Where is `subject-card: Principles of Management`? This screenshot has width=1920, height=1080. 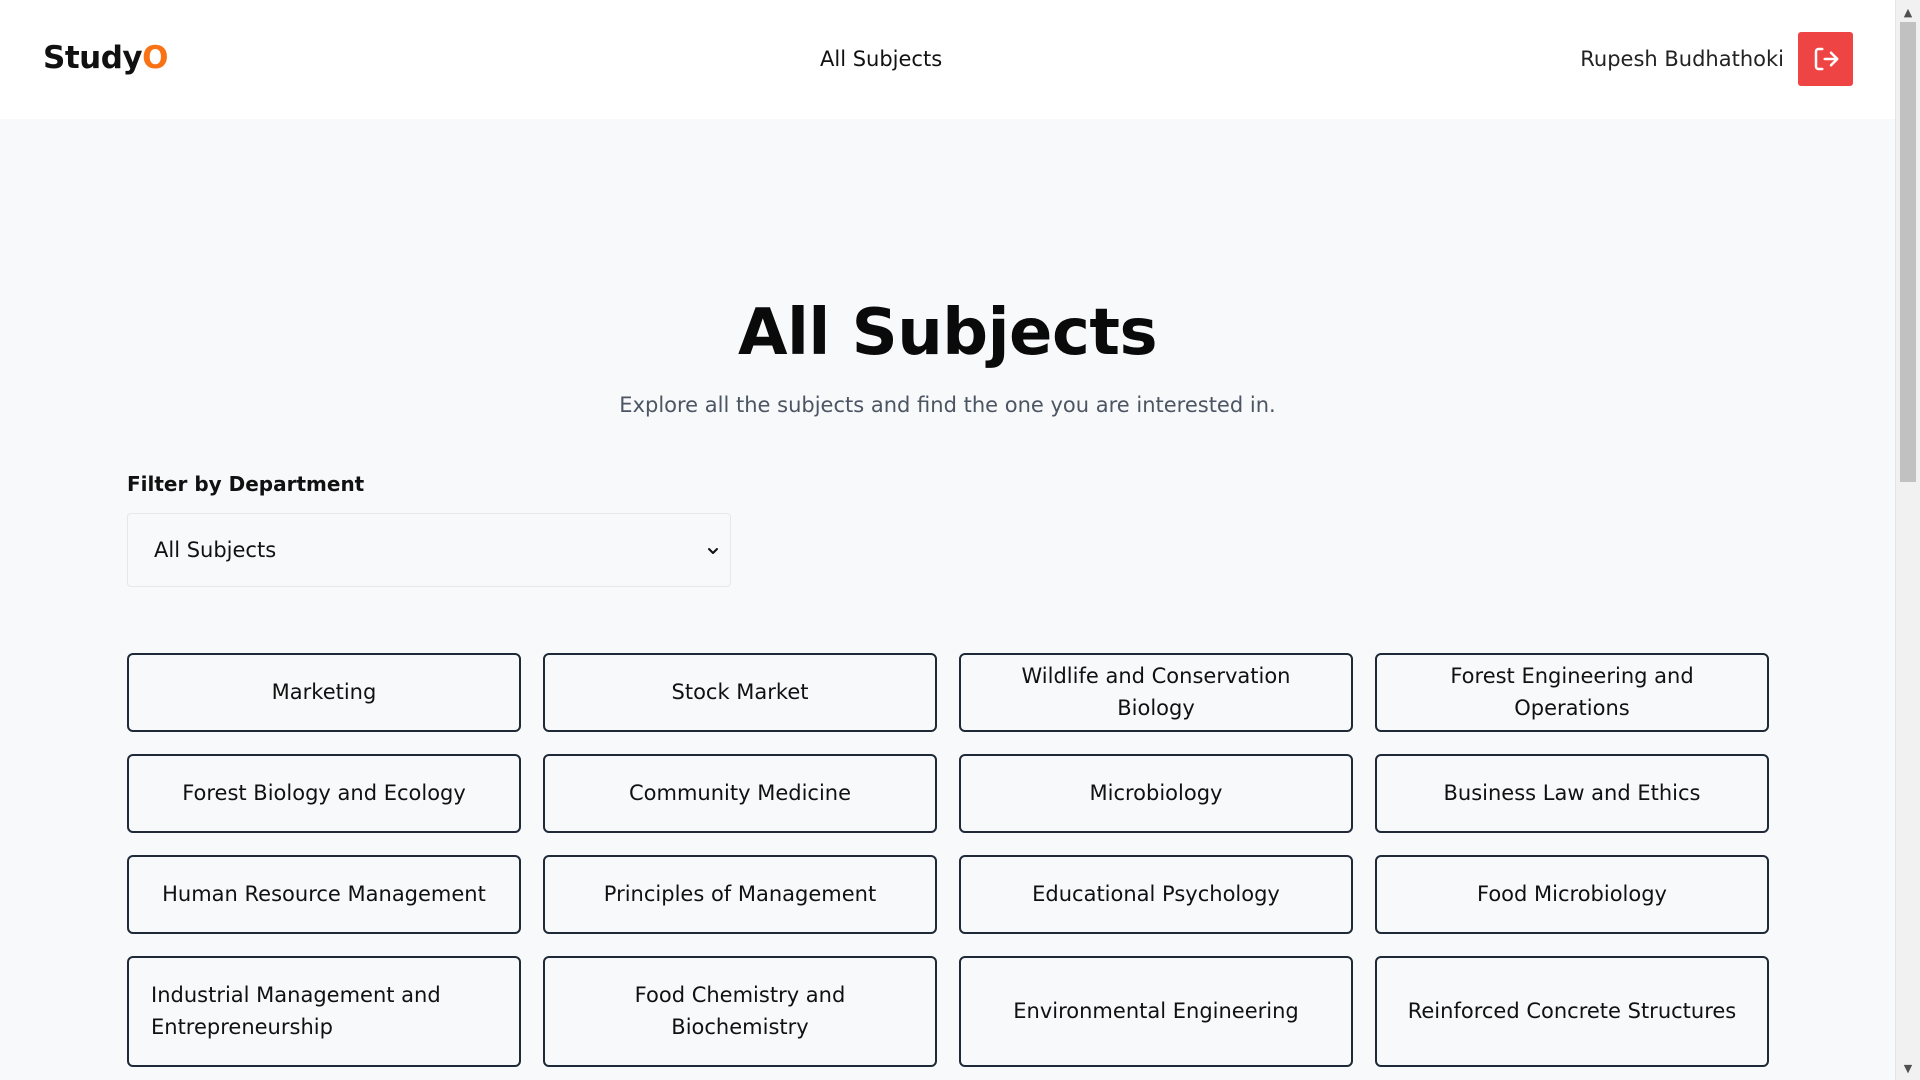 subject-card: Principles of Management is located at coordinates (740, 894).